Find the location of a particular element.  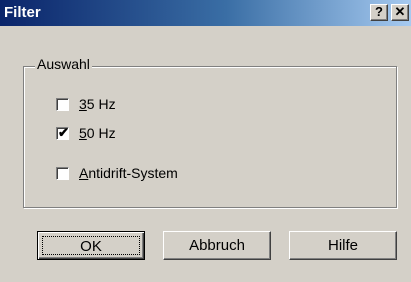

cancel-button: Abbruch is located at coordinates (217, 245).